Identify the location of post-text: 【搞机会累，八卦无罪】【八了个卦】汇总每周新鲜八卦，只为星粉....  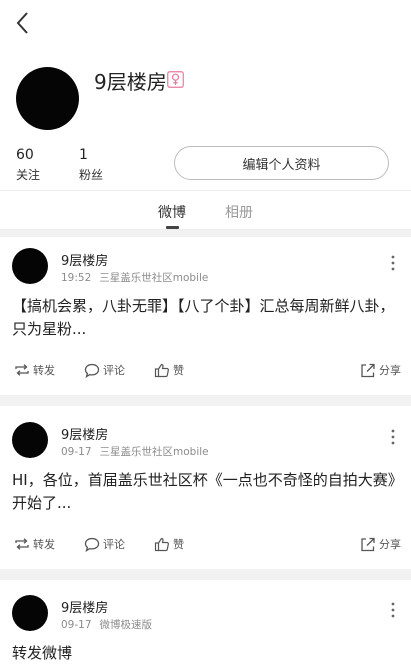
(206, 318).